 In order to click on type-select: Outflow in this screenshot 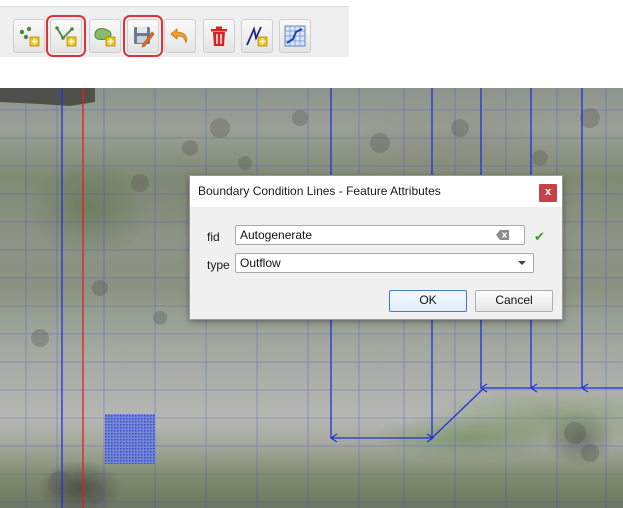, I will do `click(384, 263)`.